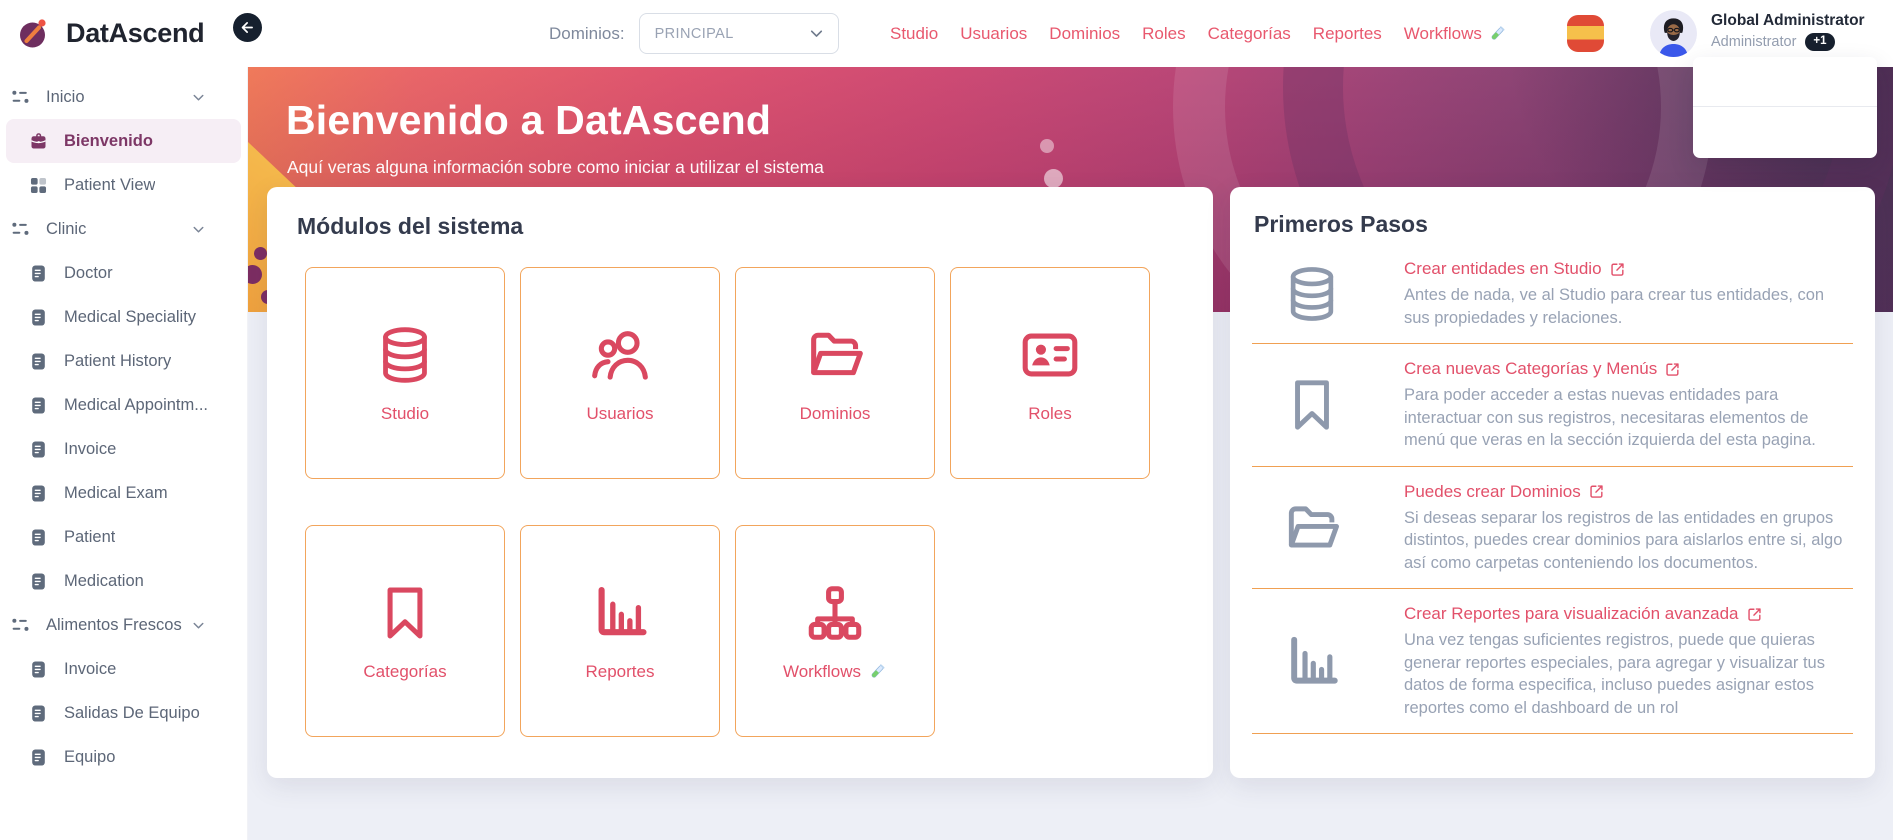 The image size is (1893, 840). Describe the element at coordinates (130, 316) in the screenshot. I see `sidebar-item-label: Medical Speciality` at that location.